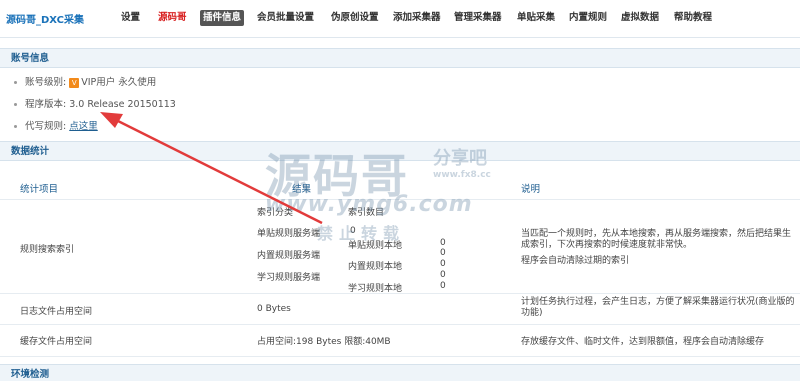 This screenshot has width=800, height=381. Describe the element at coordinates (172, 18) in the screenshot. I see `nav-ymg: 源码哥` at that location.